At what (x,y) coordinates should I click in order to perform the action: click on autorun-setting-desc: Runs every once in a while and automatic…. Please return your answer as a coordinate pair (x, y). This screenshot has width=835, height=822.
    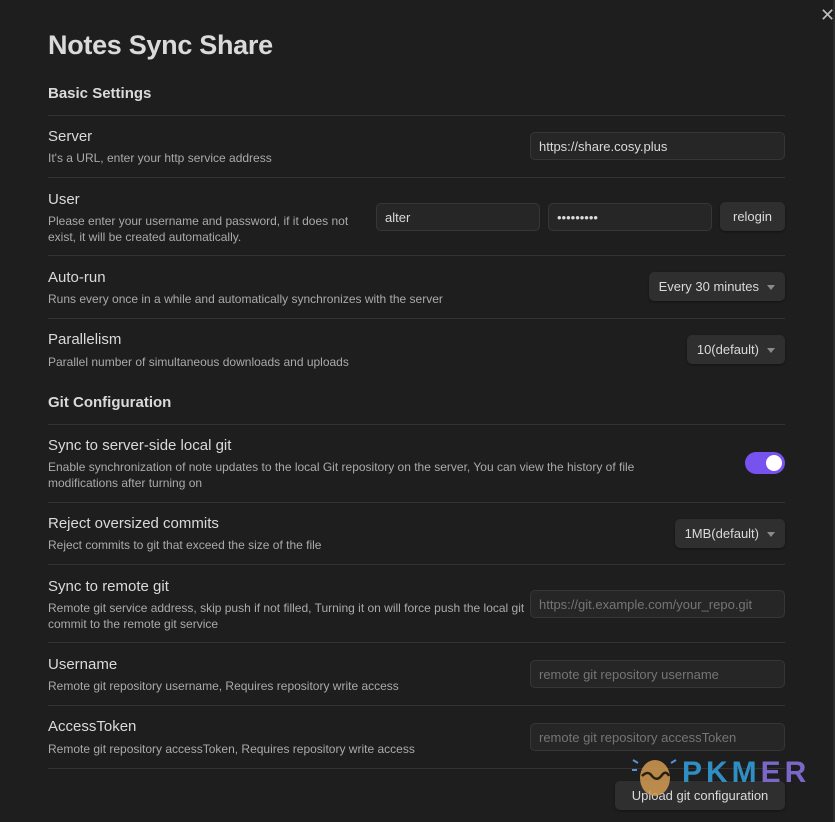
    Looking at the image, I should click on (245, 299).